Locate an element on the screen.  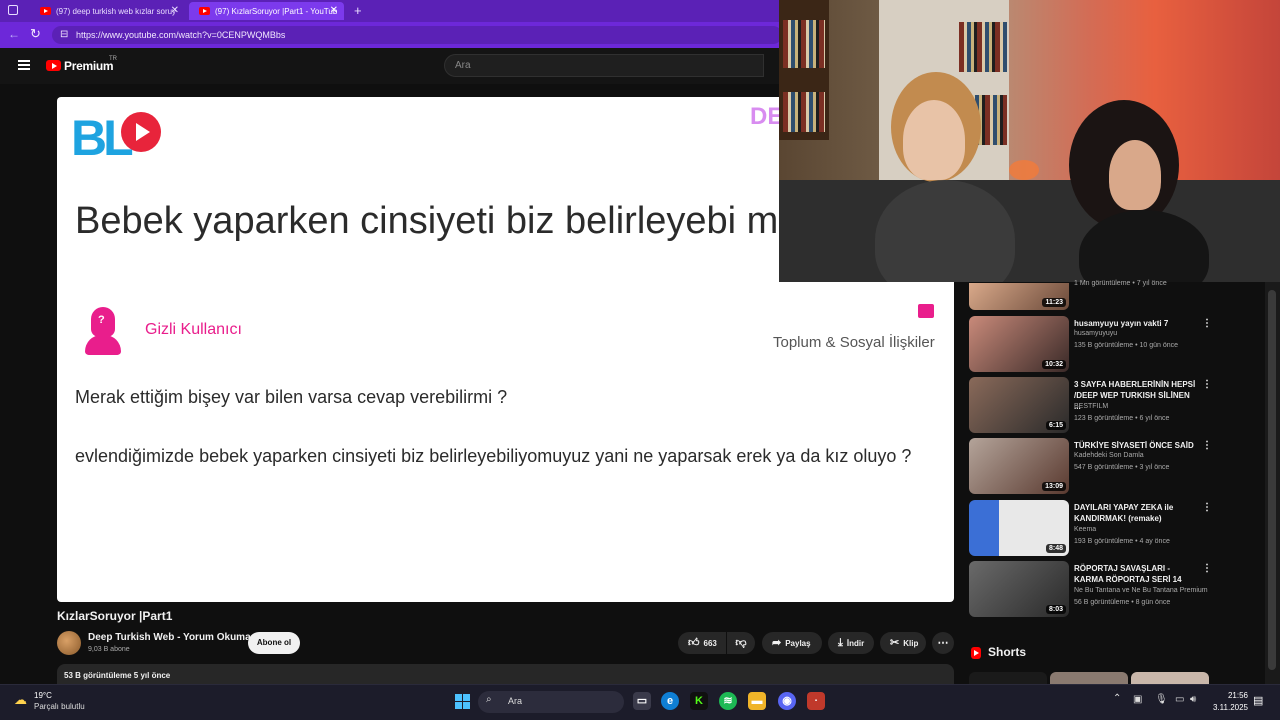
like-count: 663 is located at coordinates (710, 643).